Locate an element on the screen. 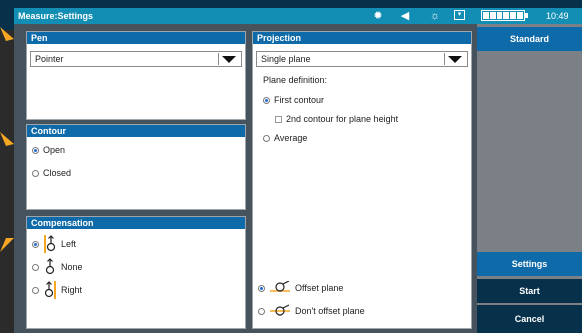 The image size is (582, 333). contour-open-label: Open is located at coordinates (54, 150).